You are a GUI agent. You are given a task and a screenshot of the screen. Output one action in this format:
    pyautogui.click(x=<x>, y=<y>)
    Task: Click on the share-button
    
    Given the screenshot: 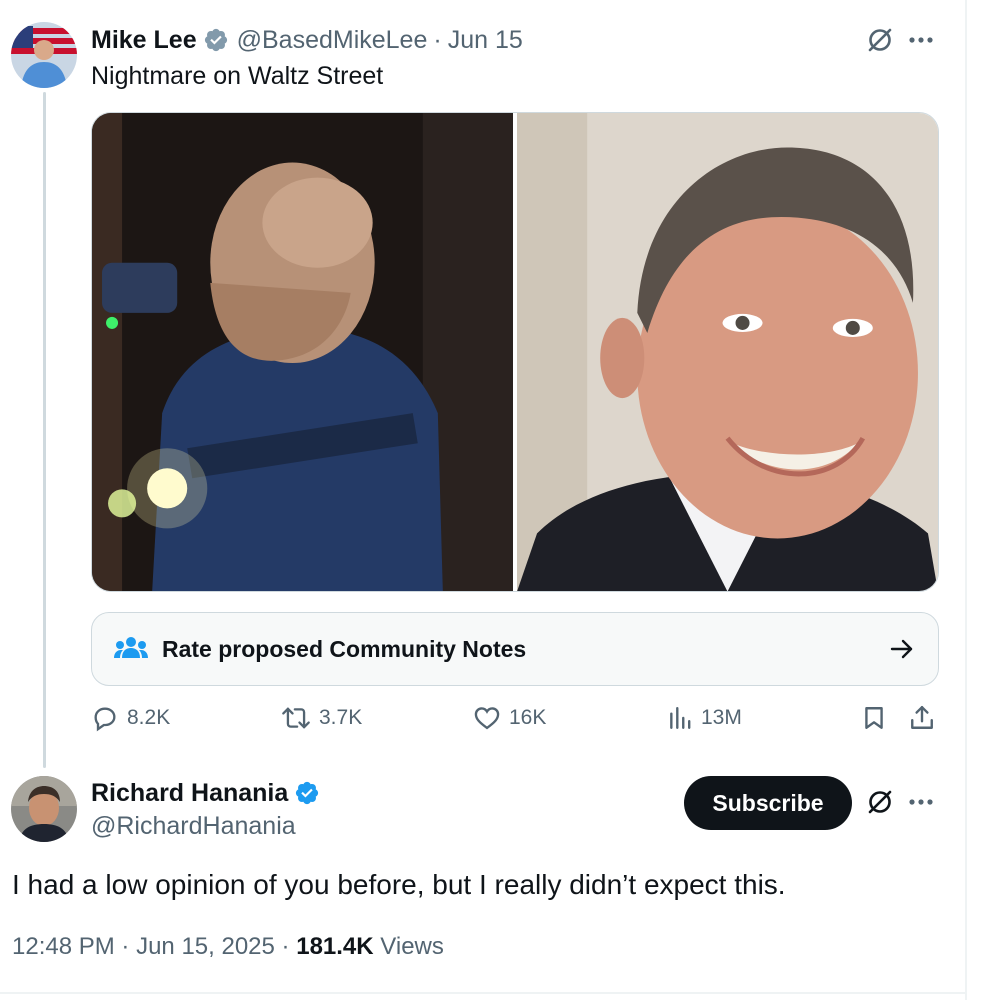 What is the action you would take?
    pyautogui.click(x=926, y=718)
    